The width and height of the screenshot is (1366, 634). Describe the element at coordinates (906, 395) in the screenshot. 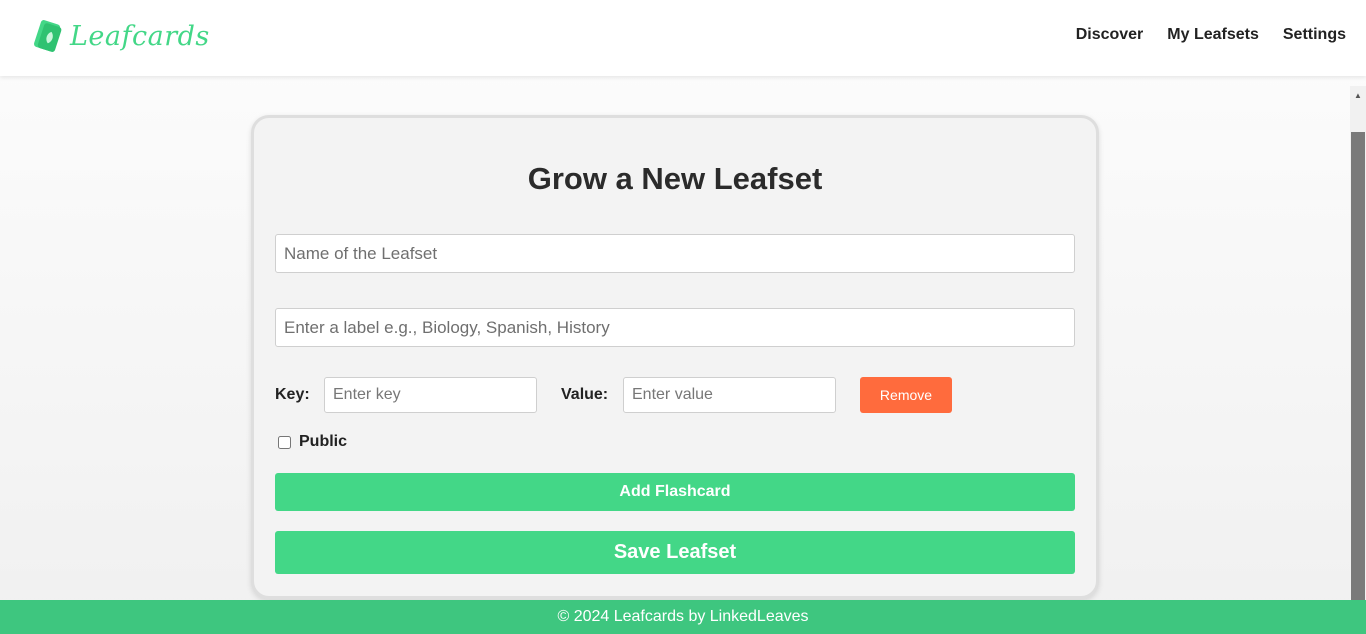

I see `remove-flashcard-button: Remove` at that location.